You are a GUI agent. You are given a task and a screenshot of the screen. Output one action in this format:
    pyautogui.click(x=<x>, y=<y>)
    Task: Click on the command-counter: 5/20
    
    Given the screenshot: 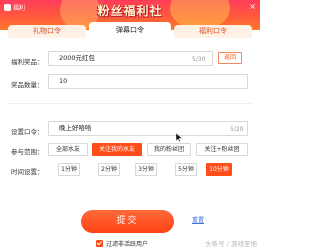 What is the action you would take?
    pyautogui.click(x=237, y=129)
    